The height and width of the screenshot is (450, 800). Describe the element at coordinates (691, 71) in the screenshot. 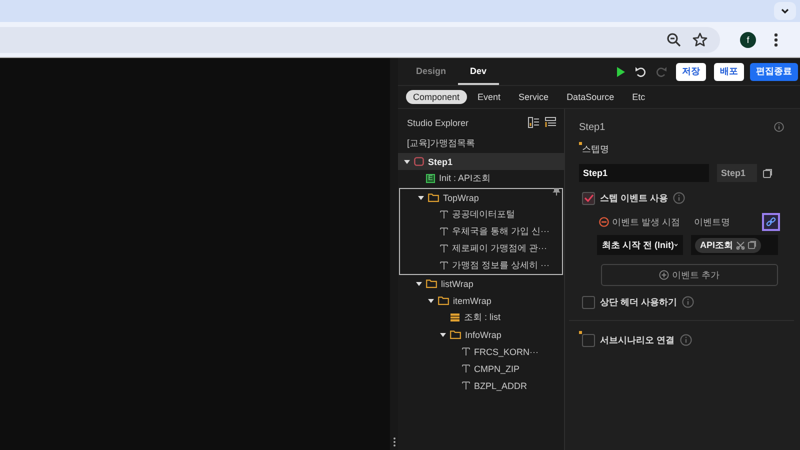

I see `toolbar-button: 저장` at that location.